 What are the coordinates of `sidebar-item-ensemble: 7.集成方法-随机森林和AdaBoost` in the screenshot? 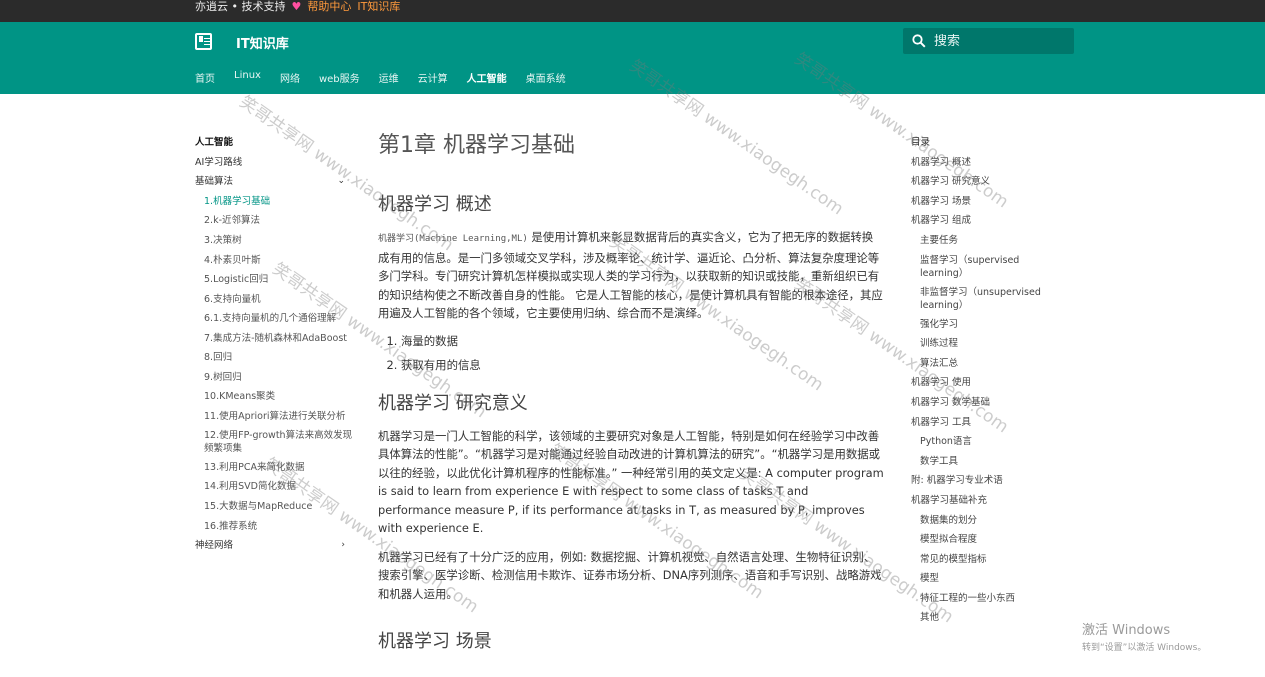 It's located at (275, 338).